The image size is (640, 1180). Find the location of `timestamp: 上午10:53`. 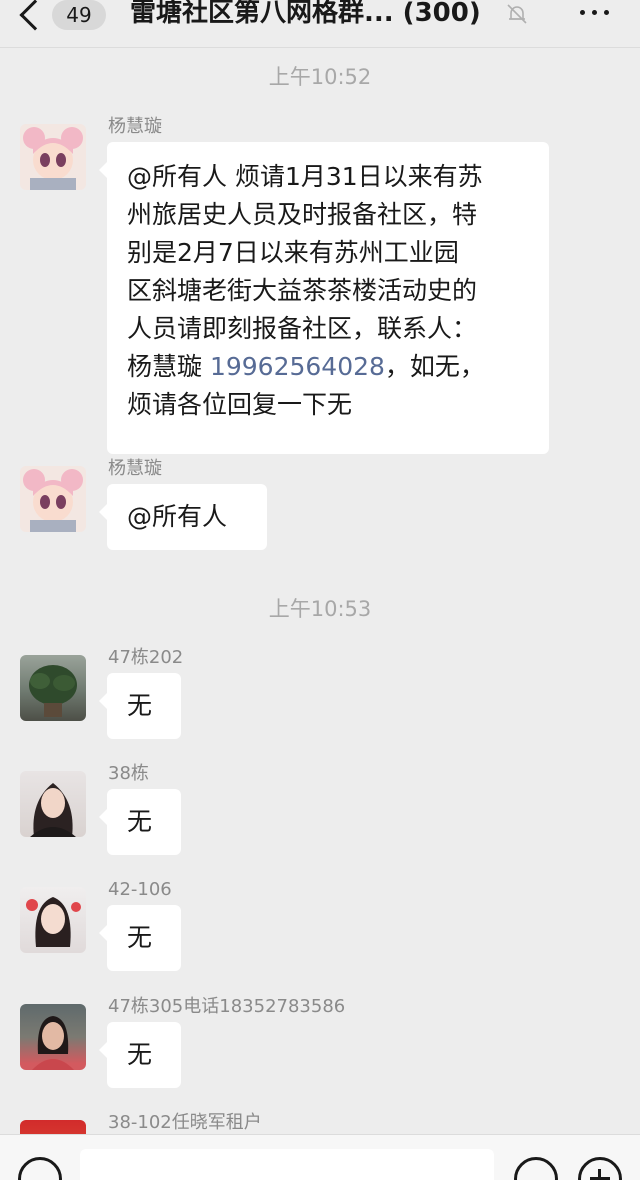

timestamp: 上午10:53 is located at coordinates (320, 609).